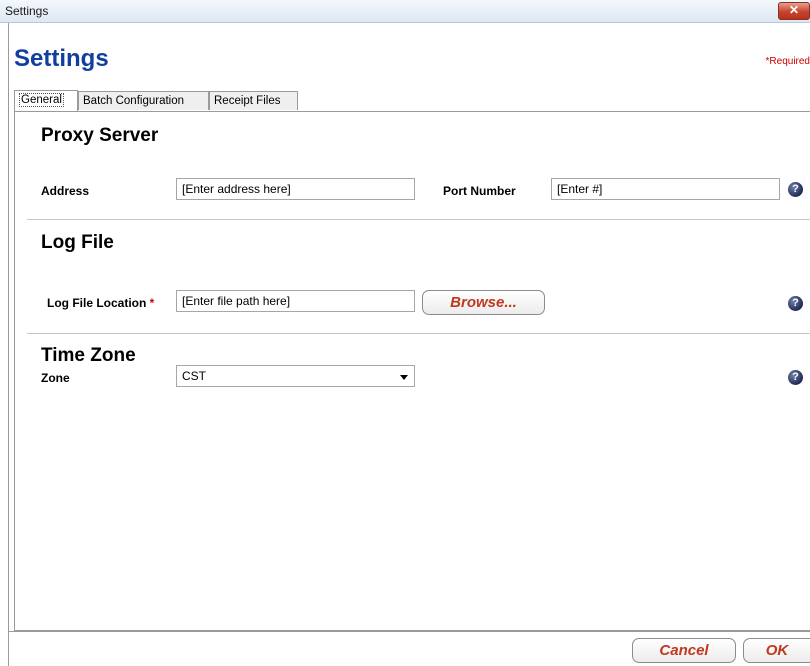 Image resolution: width=810 pixels, height=666 pixels. What do you see at coordinates (795, 377) in the screenshot?
I see `time-zone-help-icon: ?` at bounding box center [795, 377].